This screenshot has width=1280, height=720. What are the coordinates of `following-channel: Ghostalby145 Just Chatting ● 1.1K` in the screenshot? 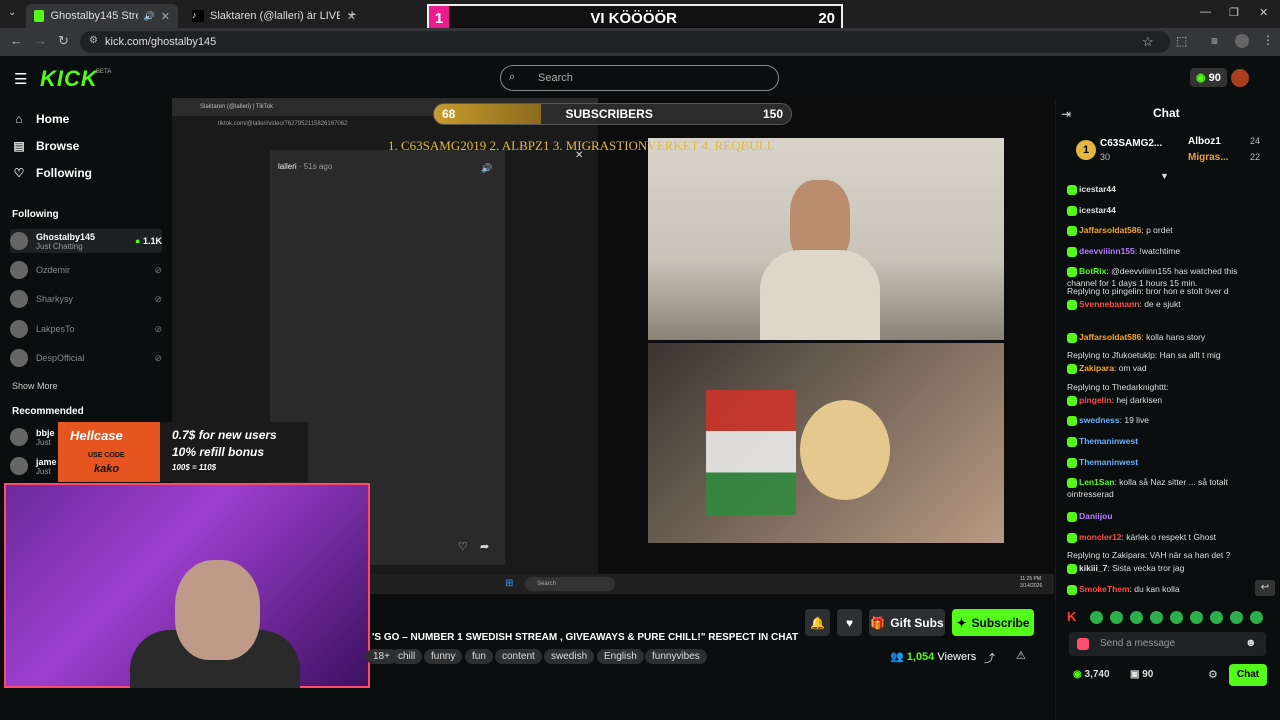 It's located at (86, 241).